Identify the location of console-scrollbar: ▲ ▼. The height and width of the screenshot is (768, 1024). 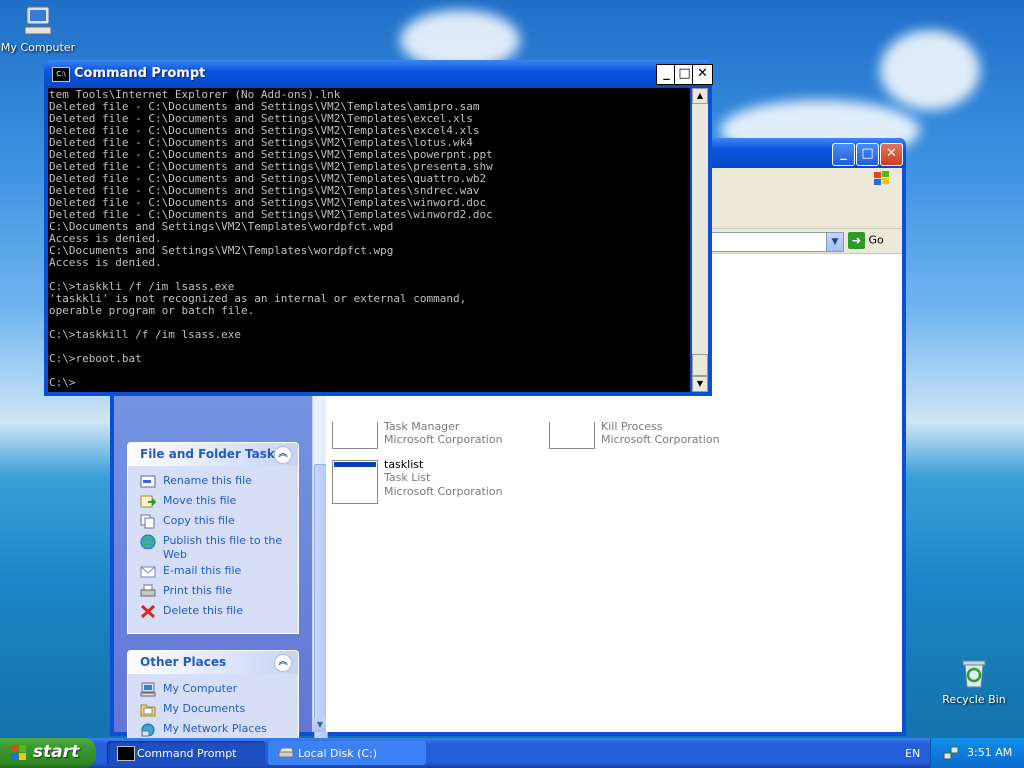
(700, 240).